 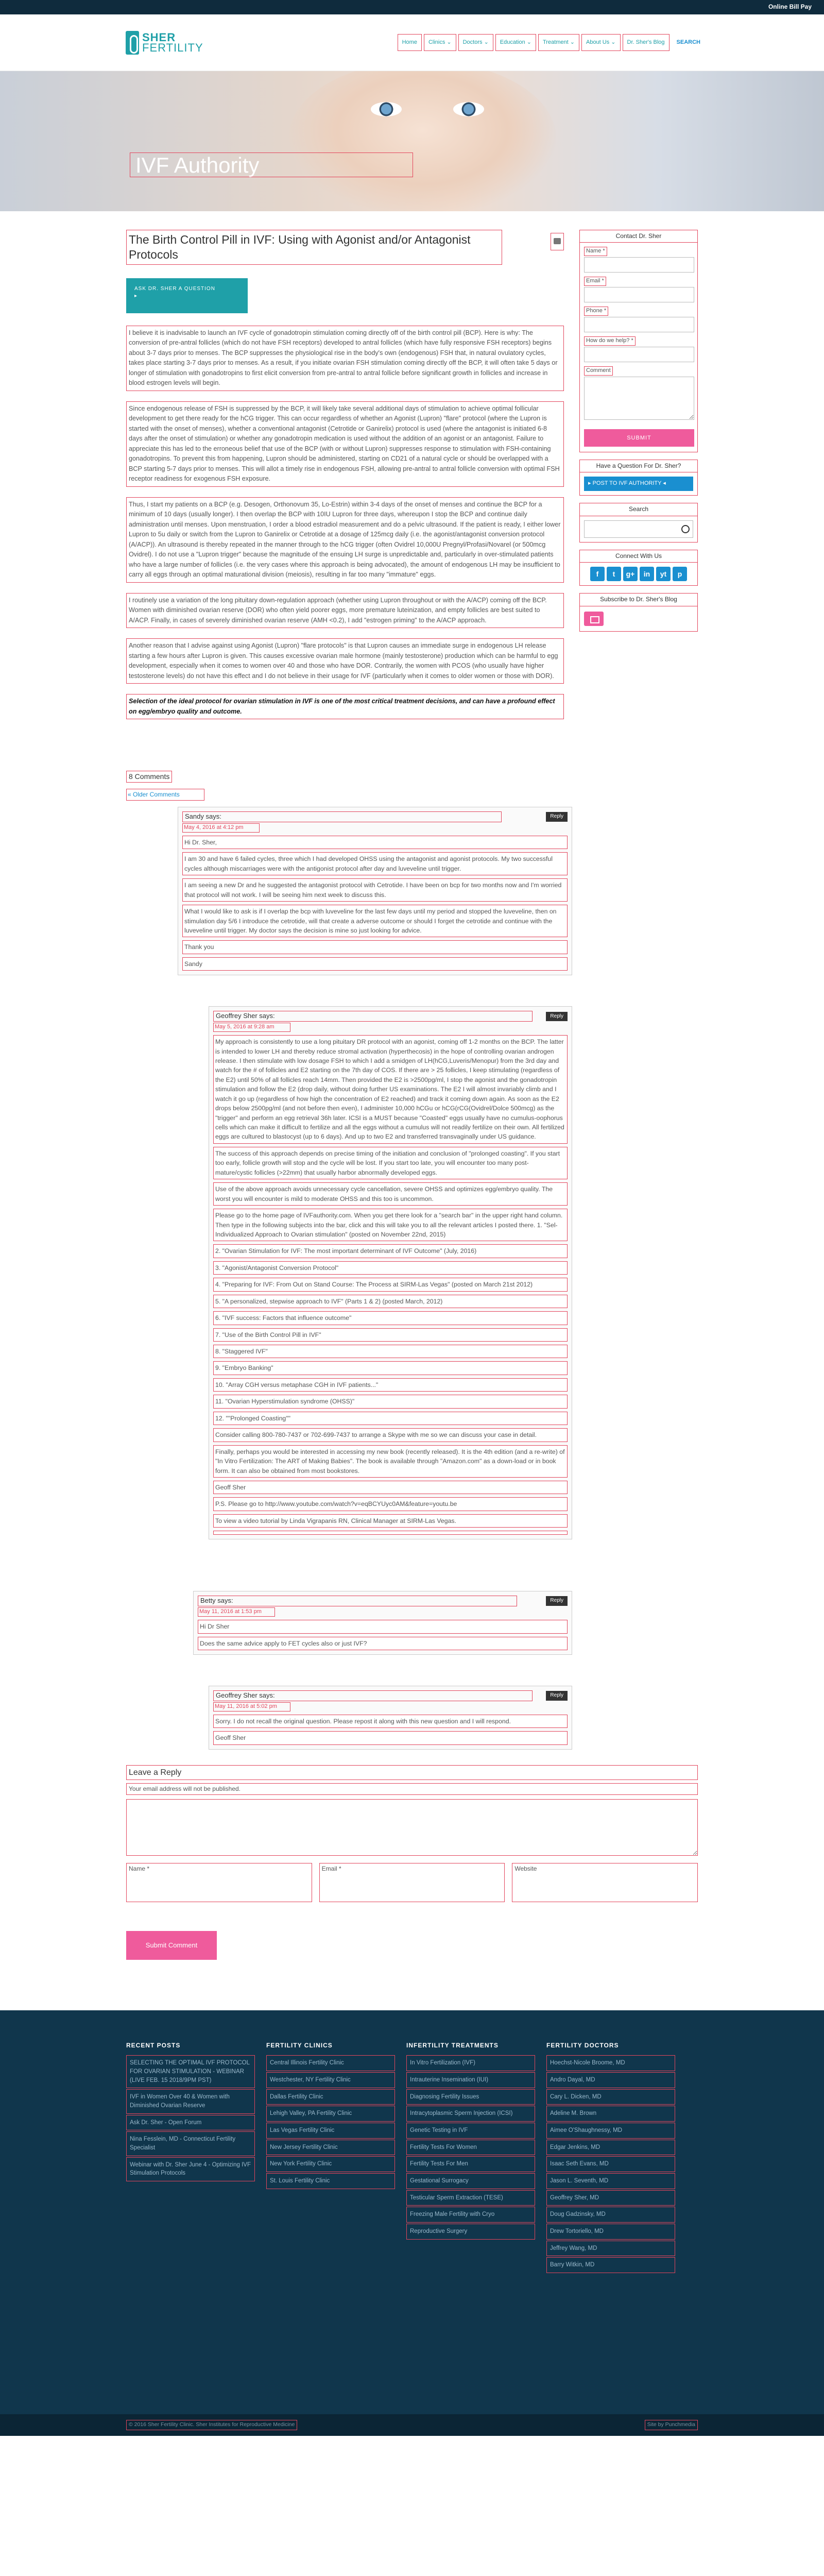 I want to click on help-select, so click(x=639, y=355).